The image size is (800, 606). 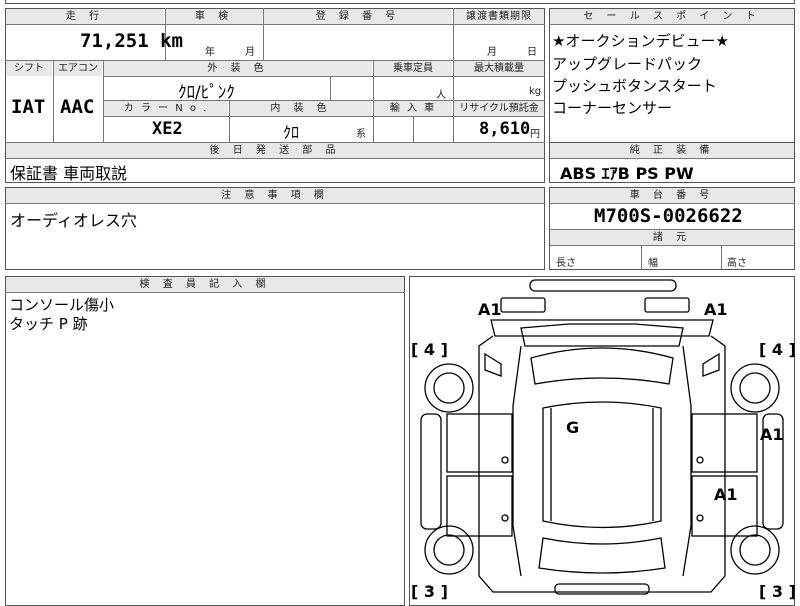 What do you see at coordinates (668, 216) in the screenshot?
I see `chassis-number: M700S-0026622` at bounding box center [668, 216].